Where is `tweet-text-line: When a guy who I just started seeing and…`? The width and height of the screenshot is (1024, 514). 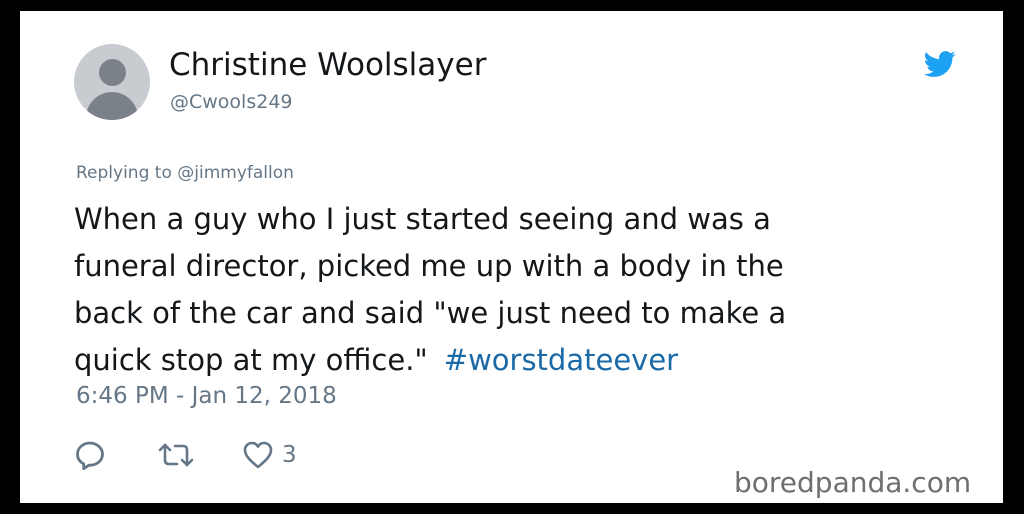 tweet-text-line: When a guy who I just started seeing and… is located at coordinates (422, 219).